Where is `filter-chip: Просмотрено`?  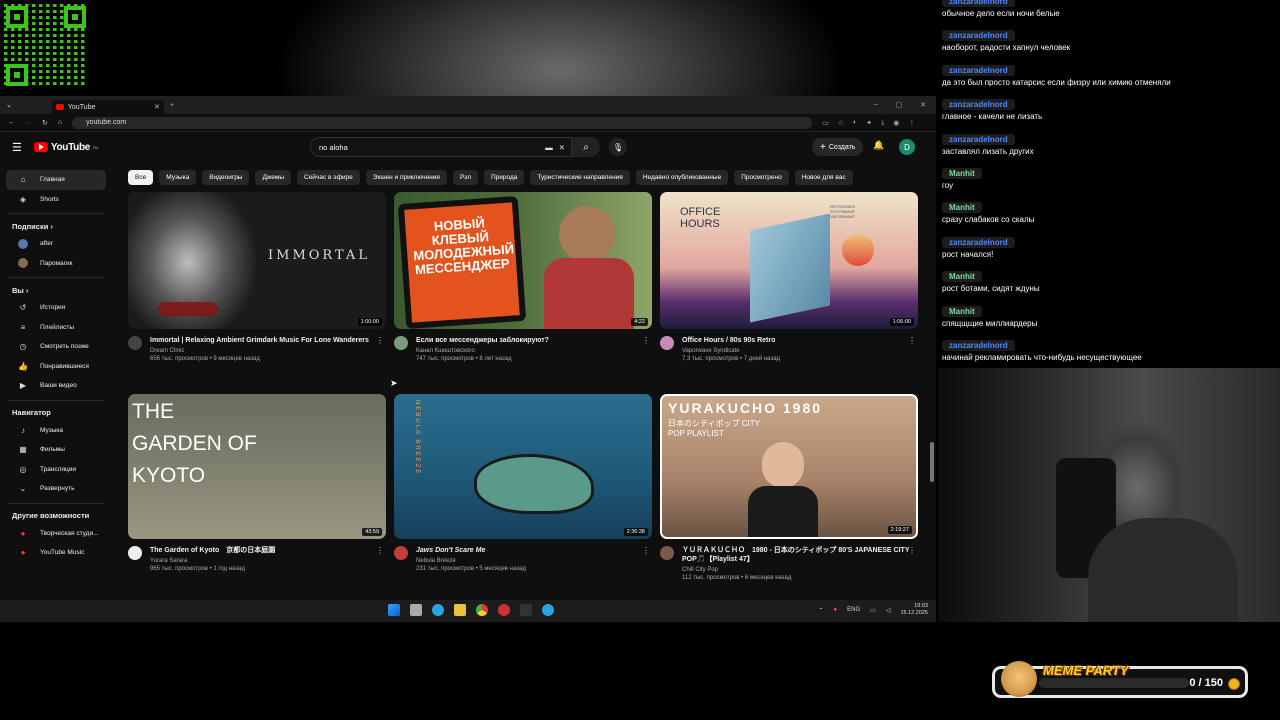 filter-chip: Просмотрено is located at coordinates (761, 177).